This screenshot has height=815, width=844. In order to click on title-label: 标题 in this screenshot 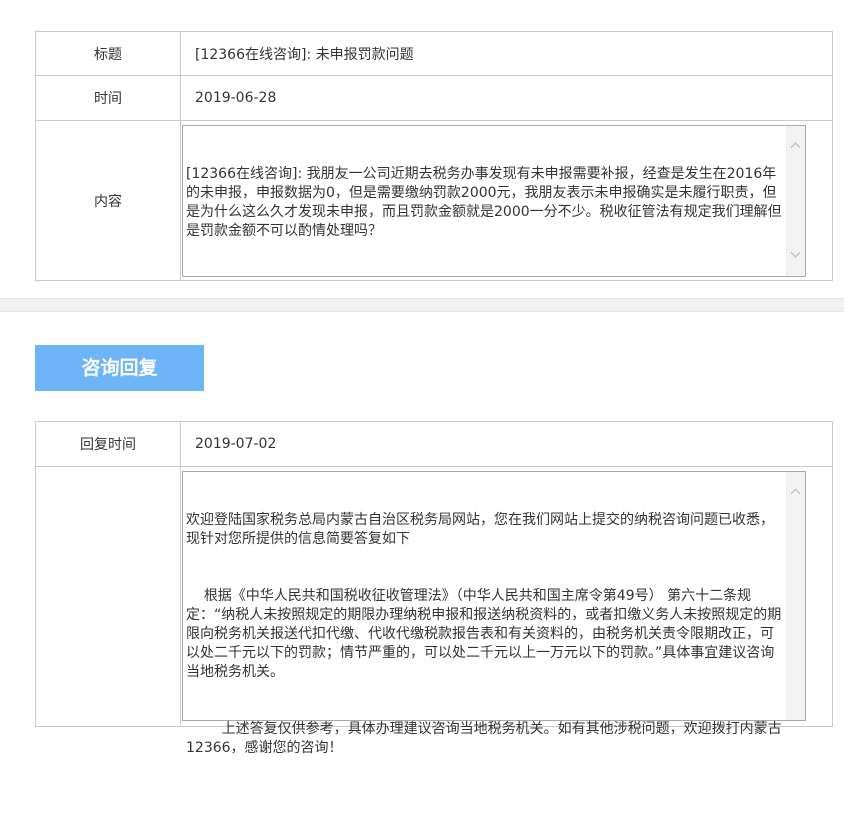, I will do `click(108, 53)`.